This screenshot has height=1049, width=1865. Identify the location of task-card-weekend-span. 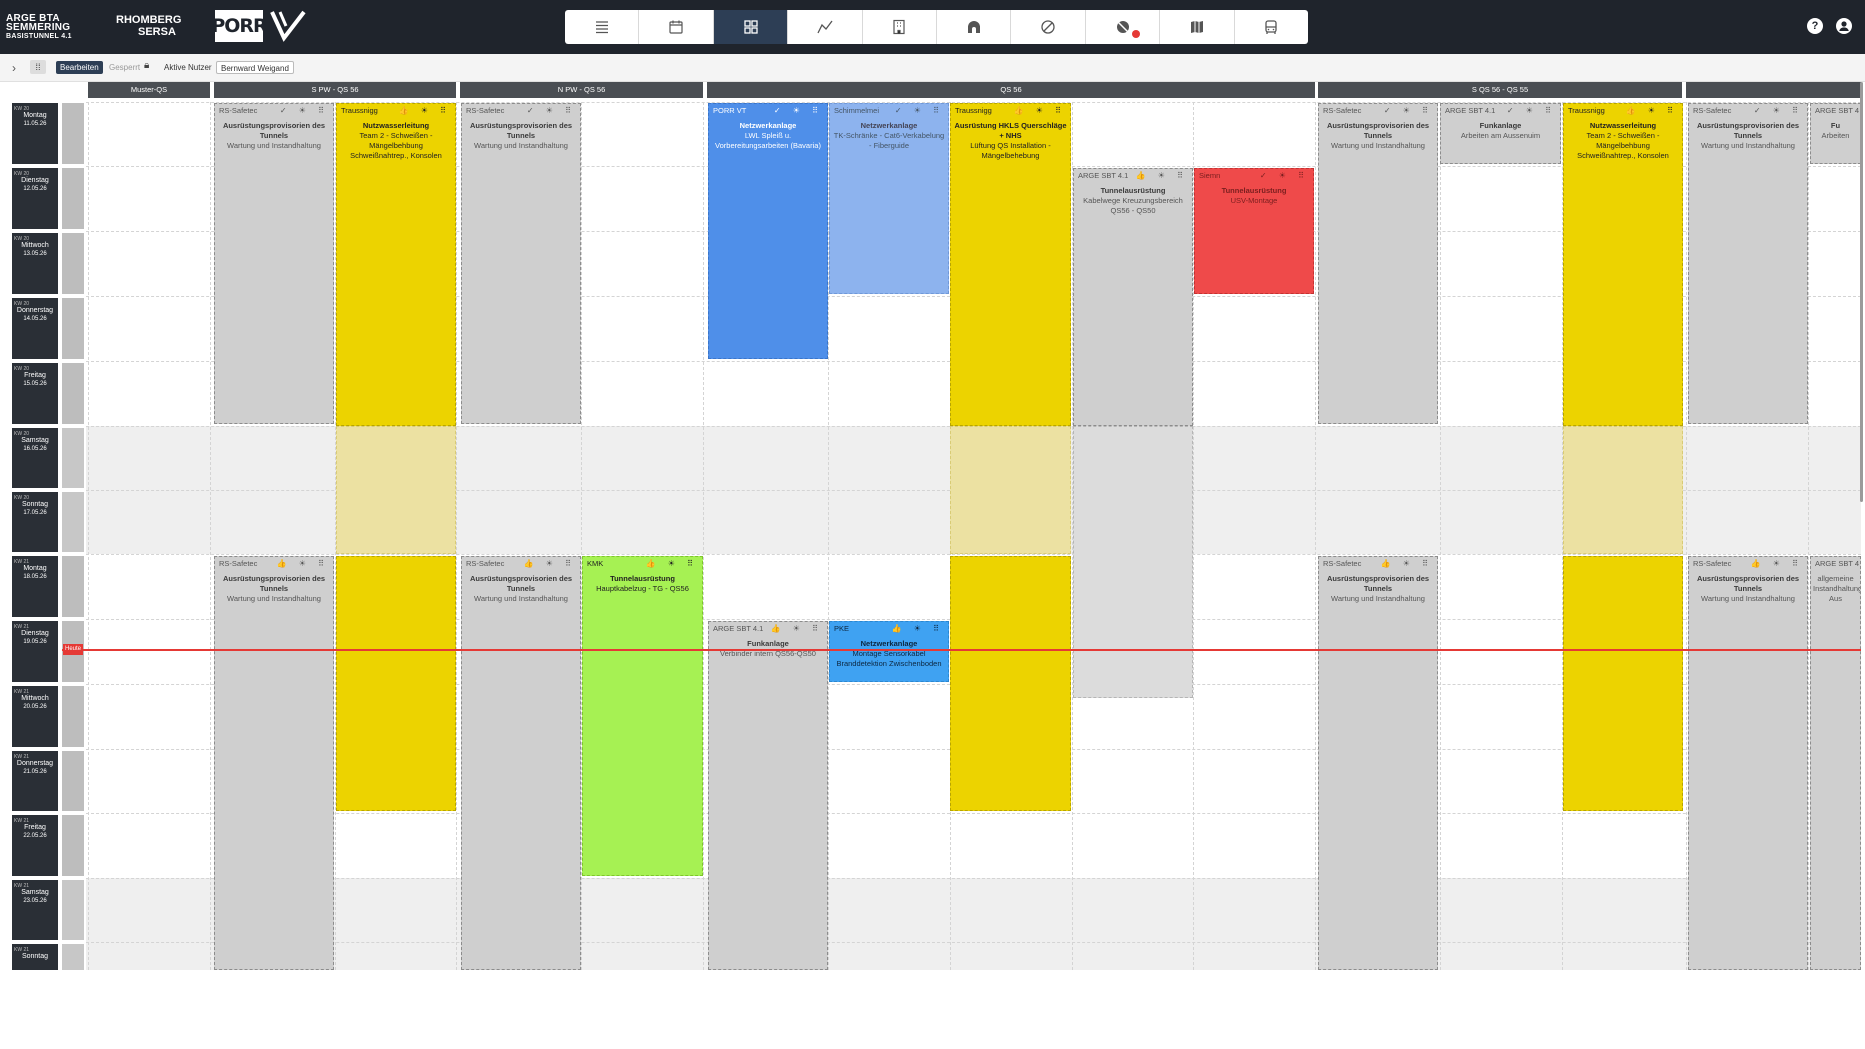
(1133, 562).